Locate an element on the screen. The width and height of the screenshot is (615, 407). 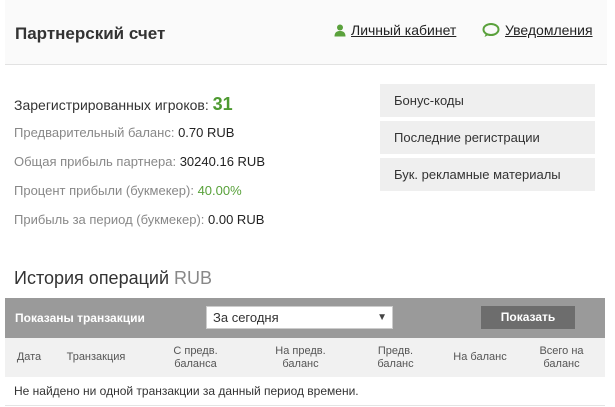
column-date: Дата is located at coordinates (29, 357).